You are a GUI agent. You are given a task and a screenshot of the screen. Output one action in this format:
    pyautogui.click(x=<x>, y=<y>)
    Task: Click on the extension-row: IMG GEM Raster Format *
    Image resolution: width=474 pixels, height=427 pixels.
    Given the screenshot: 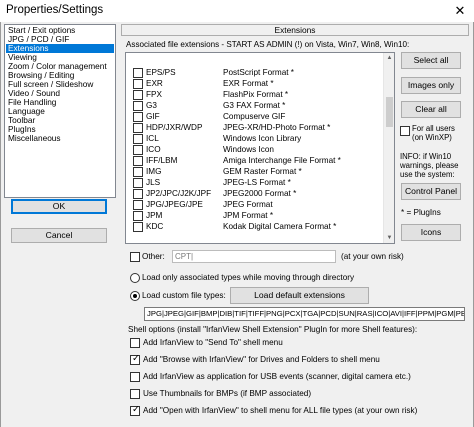 What is the action you would take?
    pyautogui.click(x=255, y=171)
    